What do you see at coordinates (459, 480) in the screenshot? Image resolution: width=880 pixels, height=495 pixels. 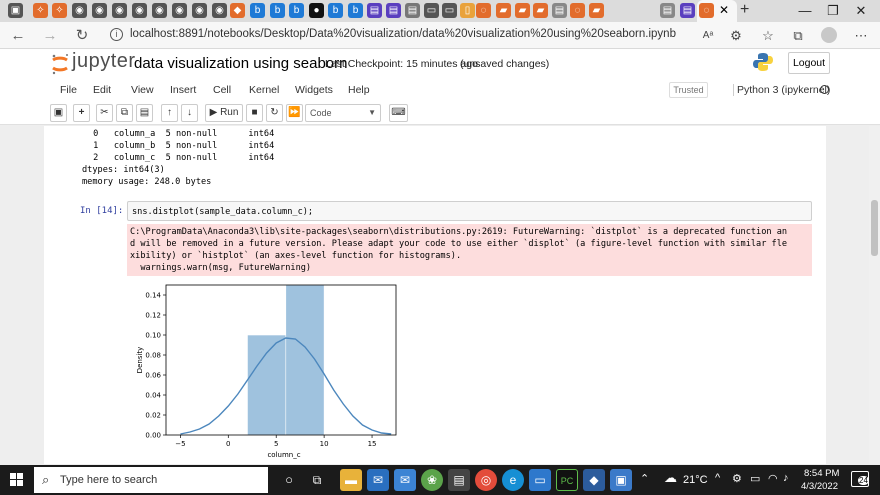 I see `store-icon: ▤` at bounding box center [459, 480].